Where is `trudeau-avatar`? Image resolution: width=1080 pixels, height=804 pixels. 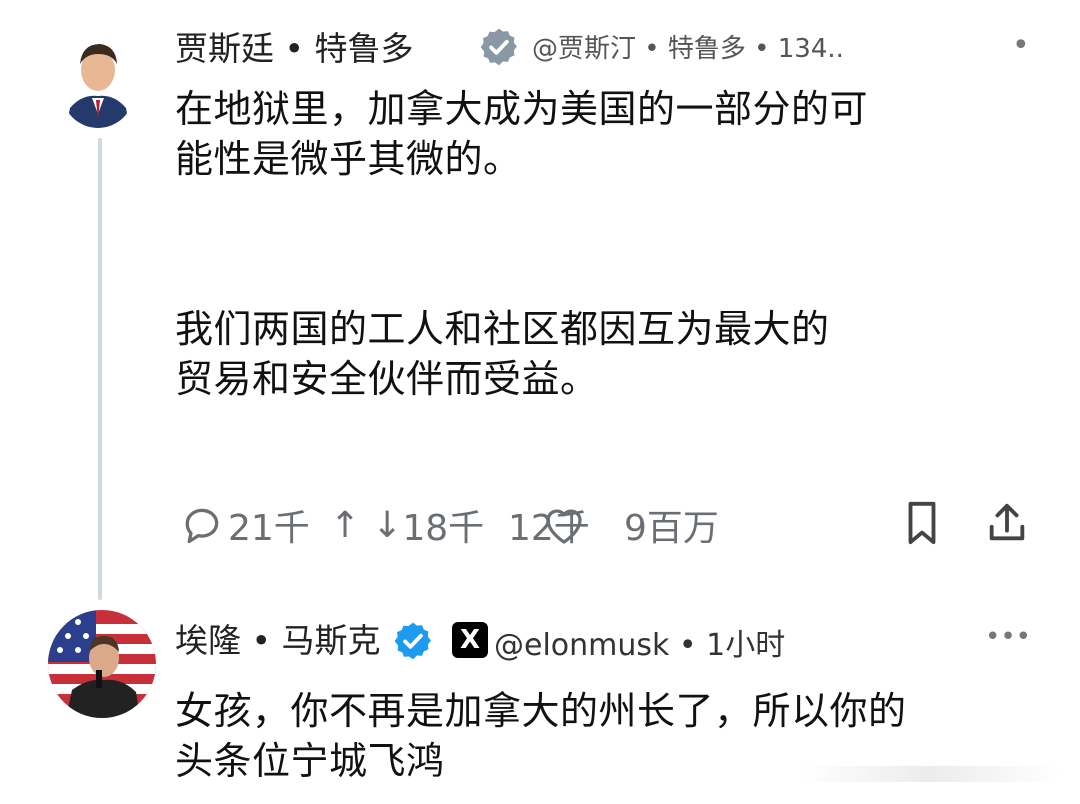 trudeau-avatar is located at coordinates (98, 76).